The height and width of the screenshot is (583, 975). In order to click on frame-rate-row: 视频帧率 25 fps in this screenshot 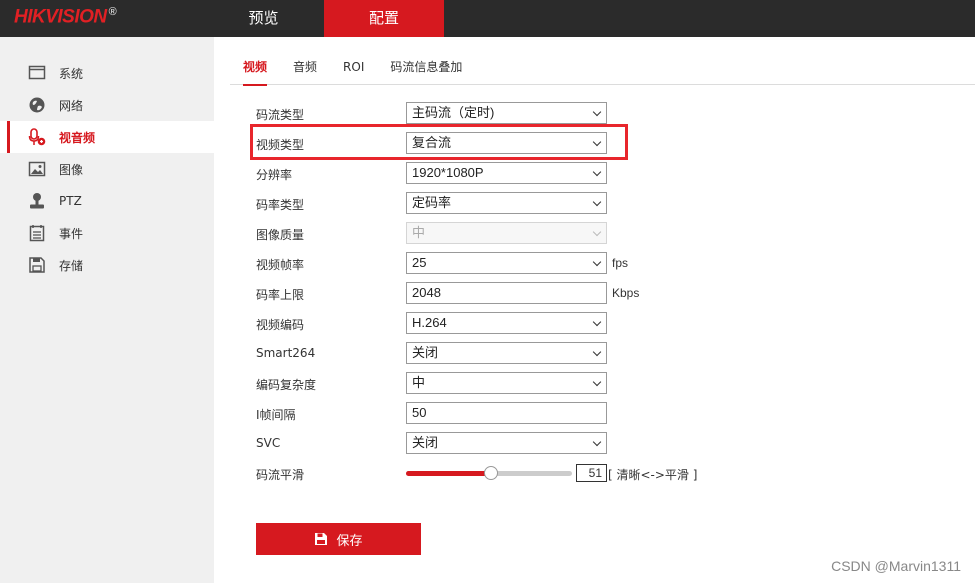, I will do `click(506, 263)`.